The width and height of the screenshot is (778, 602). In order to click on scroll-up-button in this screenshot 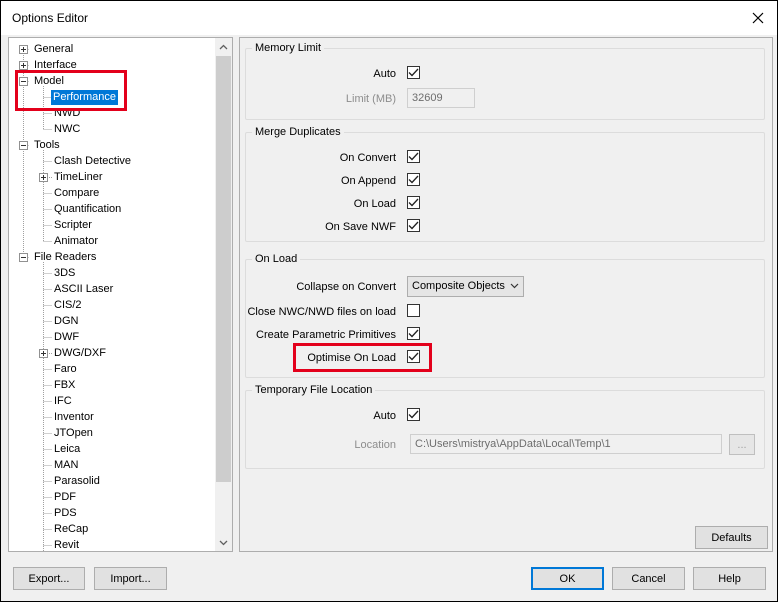, I will do `click(223, 46)`.